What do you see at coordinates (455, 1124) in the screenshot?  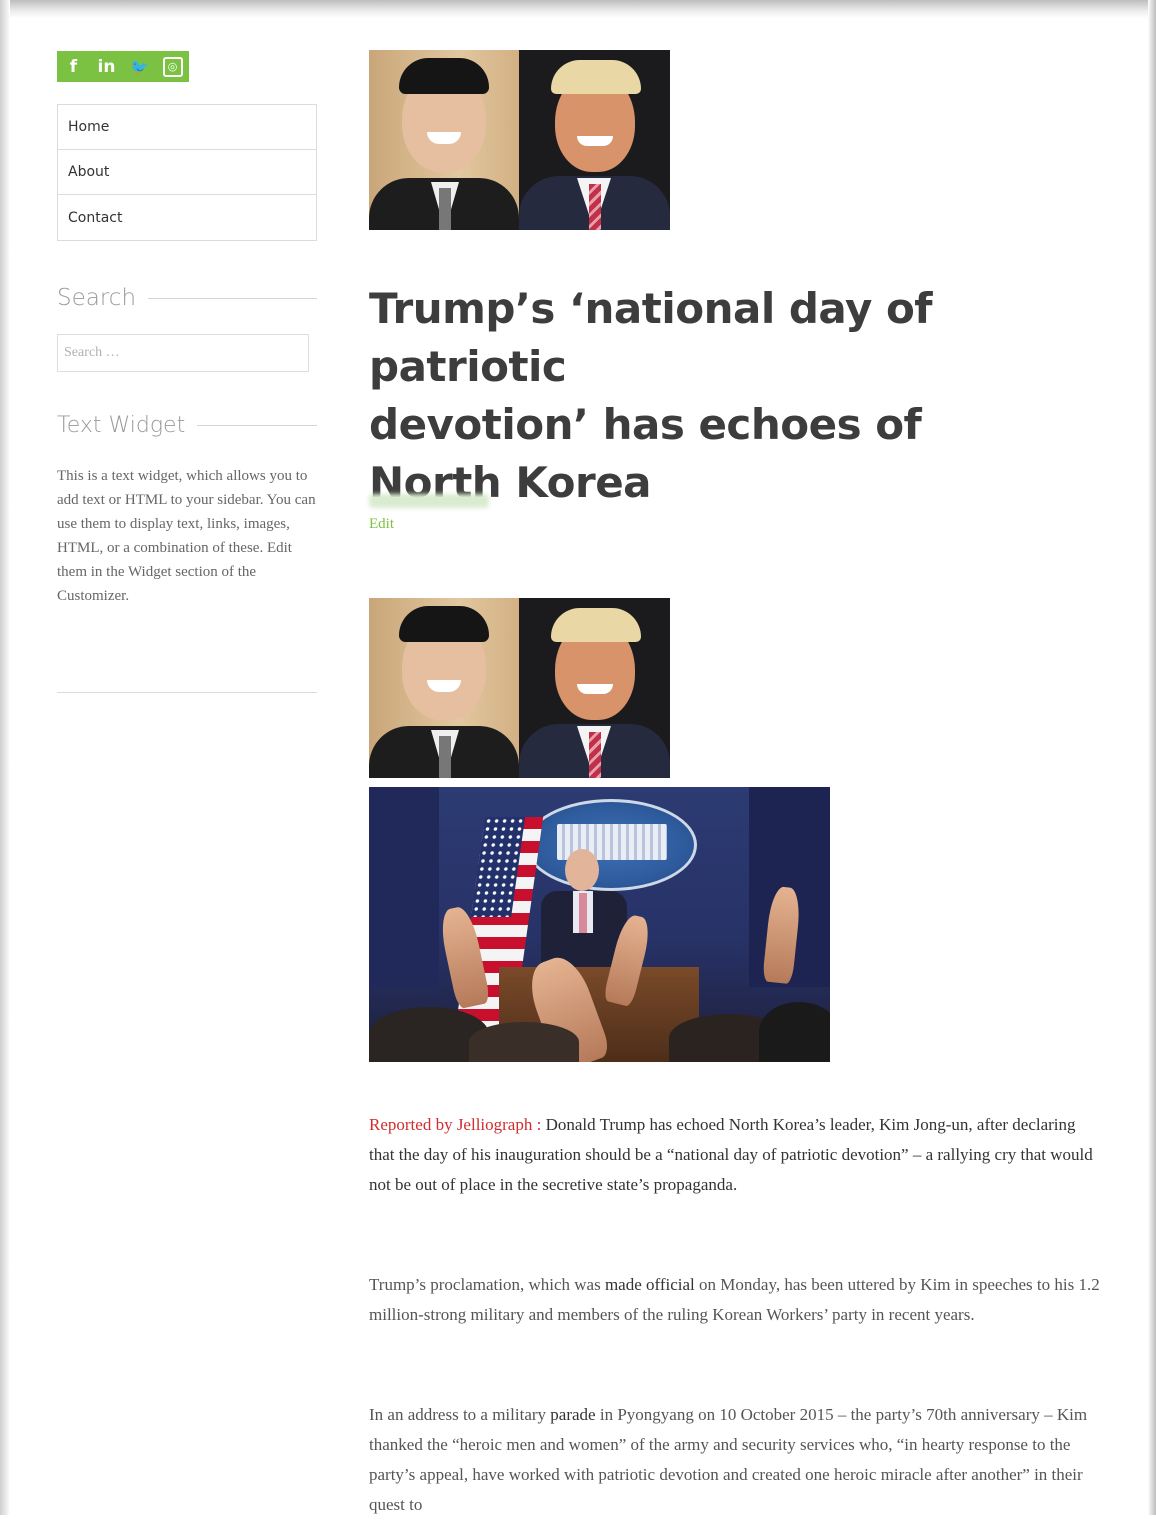 I see `reported-by-link: Reported by Jelliograph :` at bounding box center [455, 1124].